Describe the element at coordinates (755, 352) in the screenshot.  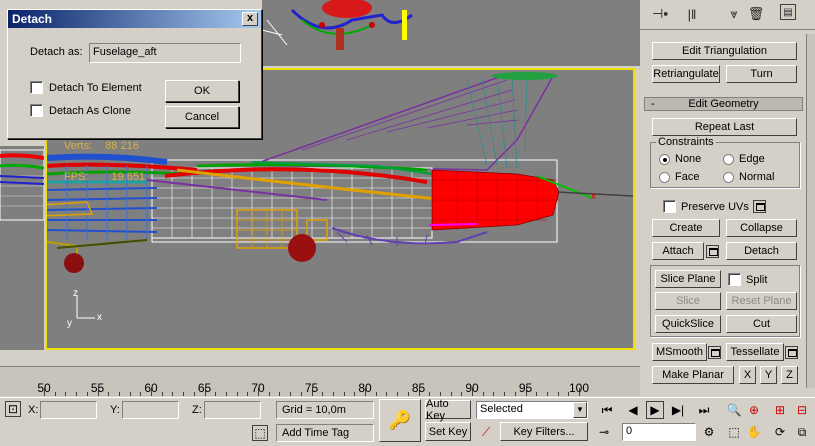
I see `tessellate-button: Tessellate` at that location.